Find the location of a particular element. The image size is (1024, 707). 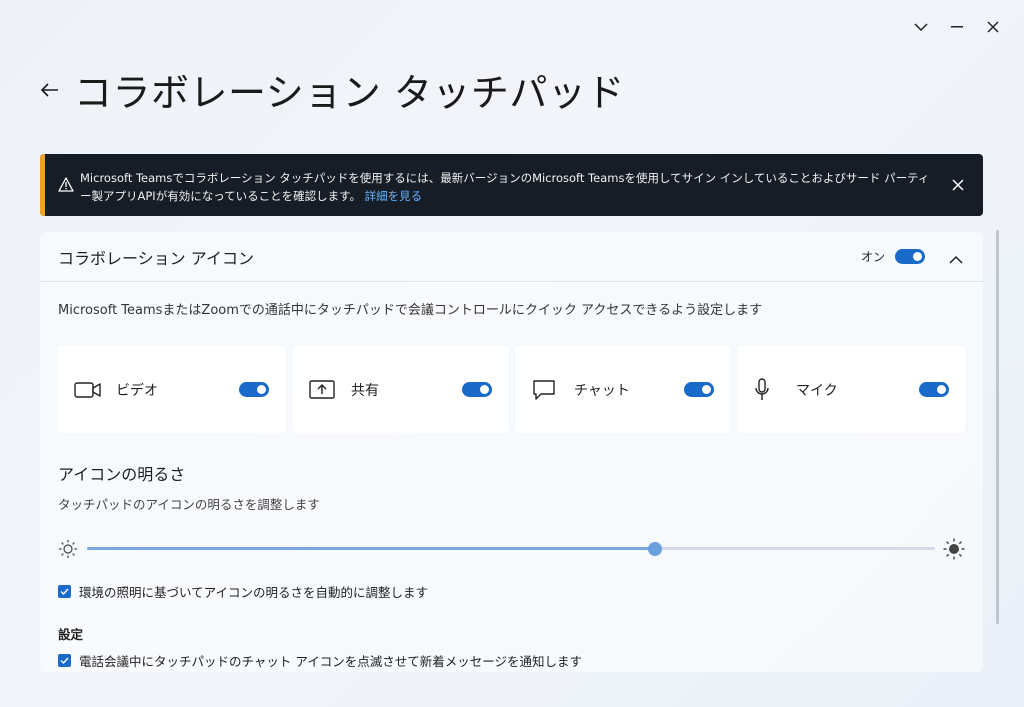

sun-large-icon is located at coordinates (954, 551).